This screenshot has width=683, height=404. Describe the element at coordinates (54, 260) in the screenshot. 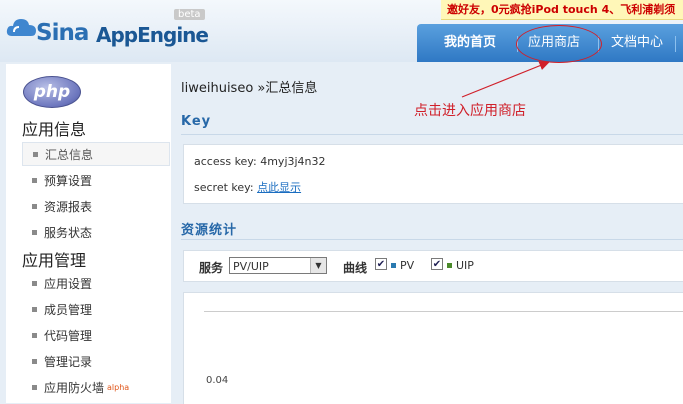

I see `section-title-app-management: 应用管理` at that location.